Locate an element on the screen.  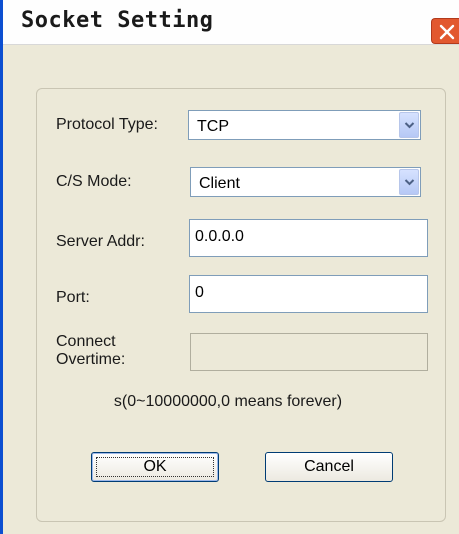
connect-overtime-label-line1: Connect is located at coordinates (86, 341).